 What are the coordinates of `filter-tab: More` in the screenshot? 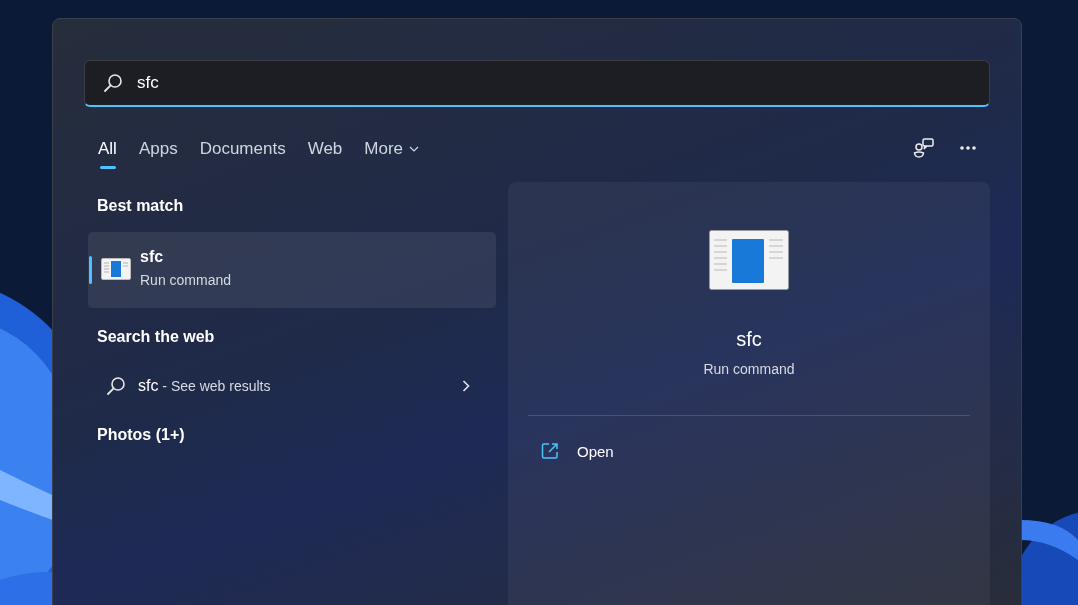 It's located at (392, 152).